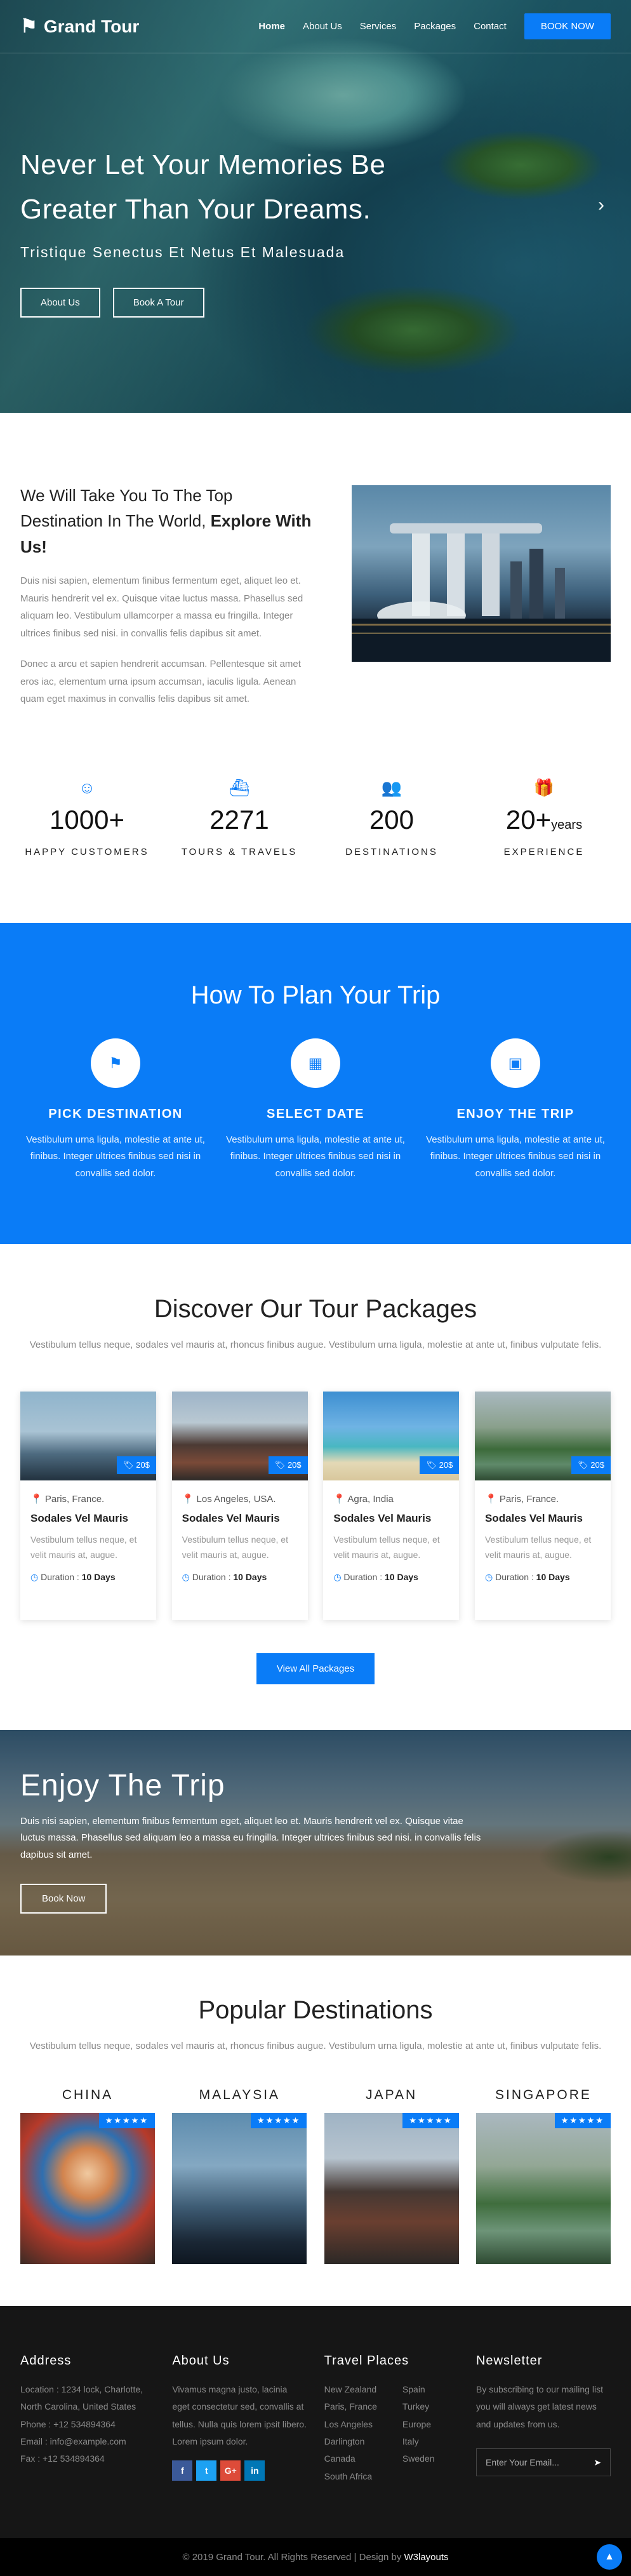  I want to click on nav-link-home: Home, so click(271, 26).